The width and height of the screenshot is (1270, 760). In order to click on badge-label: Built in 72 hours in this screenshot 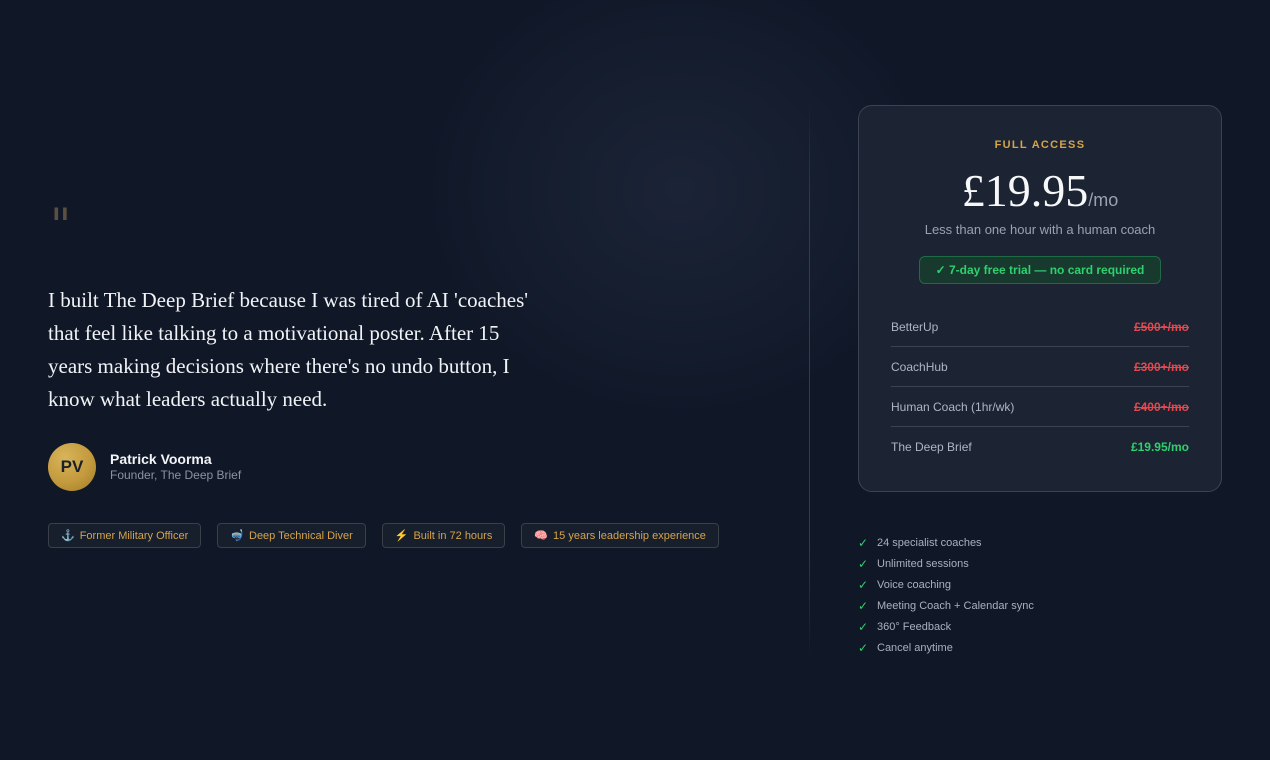, I will do `click(453, 535)`.